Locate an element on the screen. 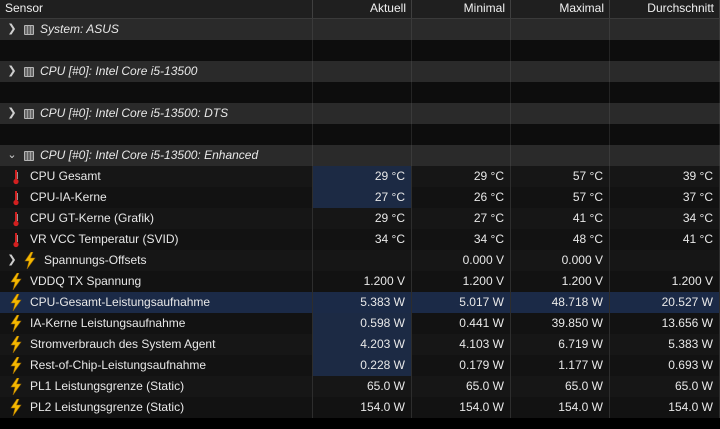  sensor-row: CPU Gesamt 29 °C 29 °C 57 °C 39 °C is located at coordinates (360, 176).